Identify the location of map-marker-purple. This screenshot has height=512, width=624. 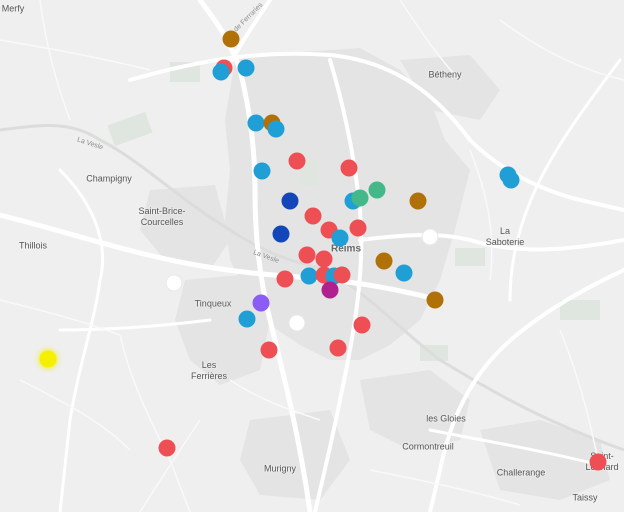
(261, 303).